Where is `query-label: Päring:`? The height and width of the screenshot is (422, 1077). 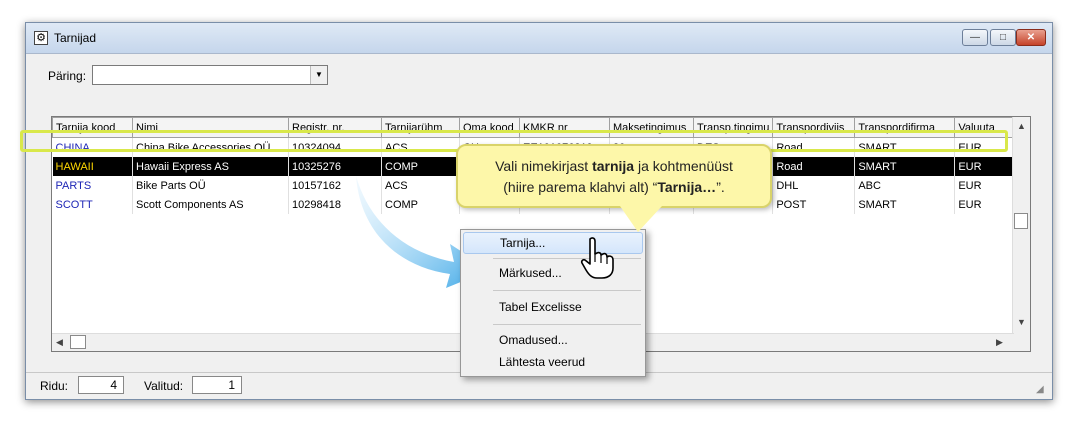
query-label: Päring: is located at coordinates (67, 76).